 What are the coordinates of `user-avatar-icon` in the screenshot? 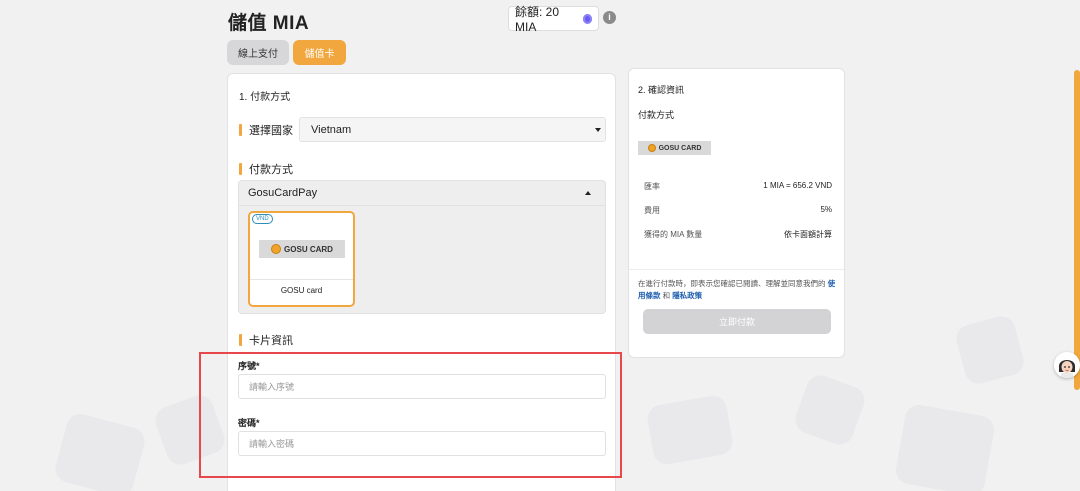 It's located at (1067, 365).